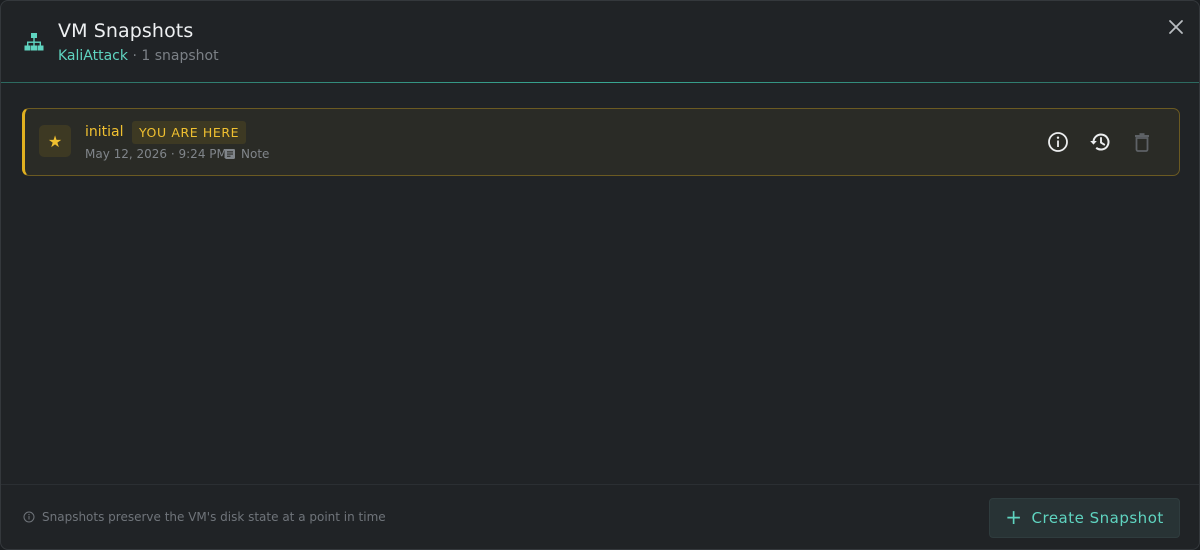 This screenshot has height=550, width=1200. What do you see at coordinates (104, 132) in the screenshot?
I see `snapshot-name: initial` at bounding box center [104, 132].